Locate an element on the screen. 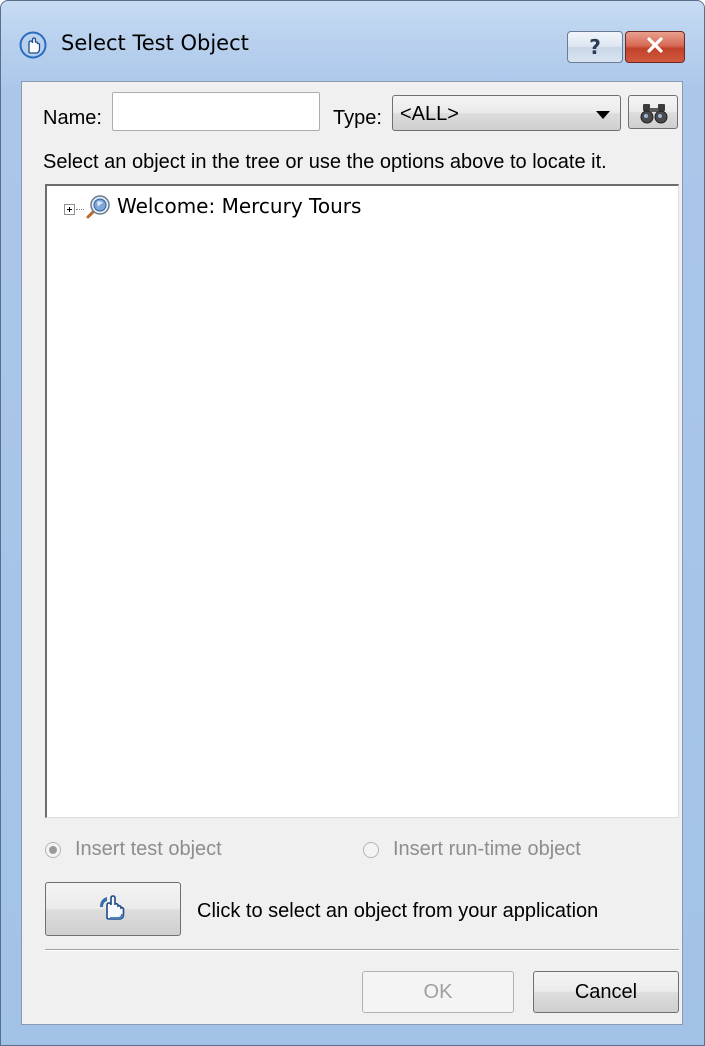 The height and width of the screenshot is (1046, 705). title-bar: Select Test Object ? is located at coordinates (352, 46).